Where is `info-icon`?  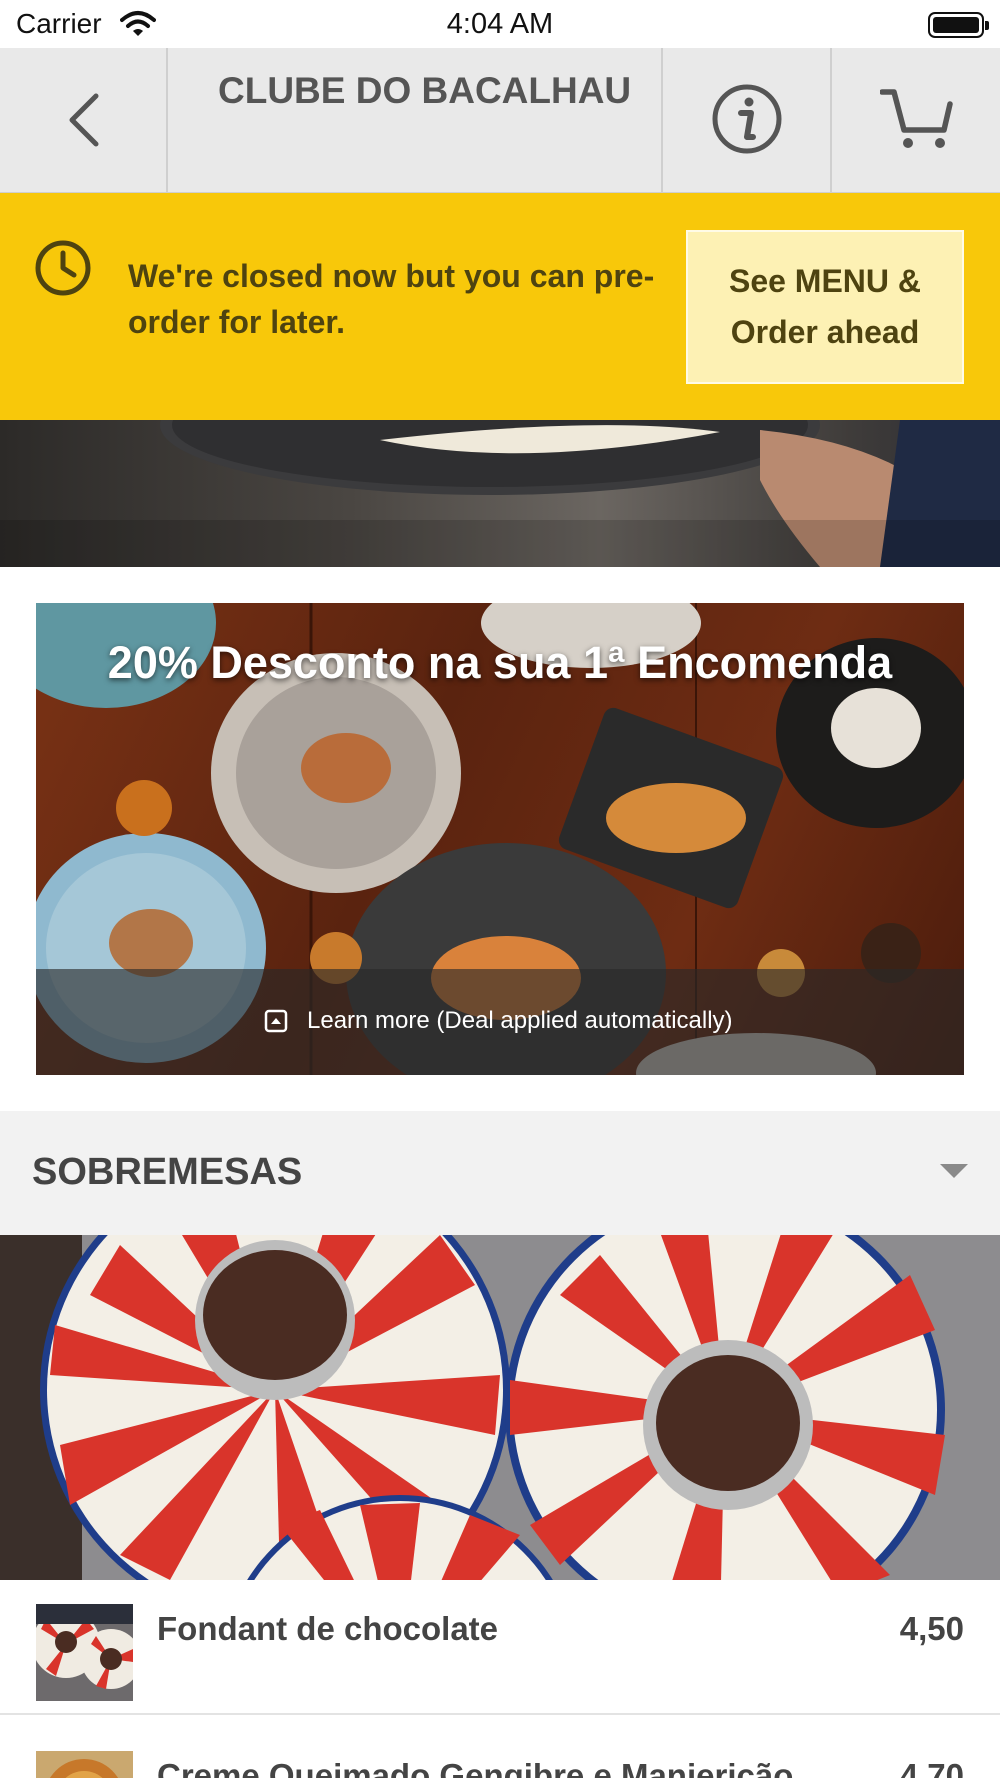 info-icon is located at coordinates (747, 119).